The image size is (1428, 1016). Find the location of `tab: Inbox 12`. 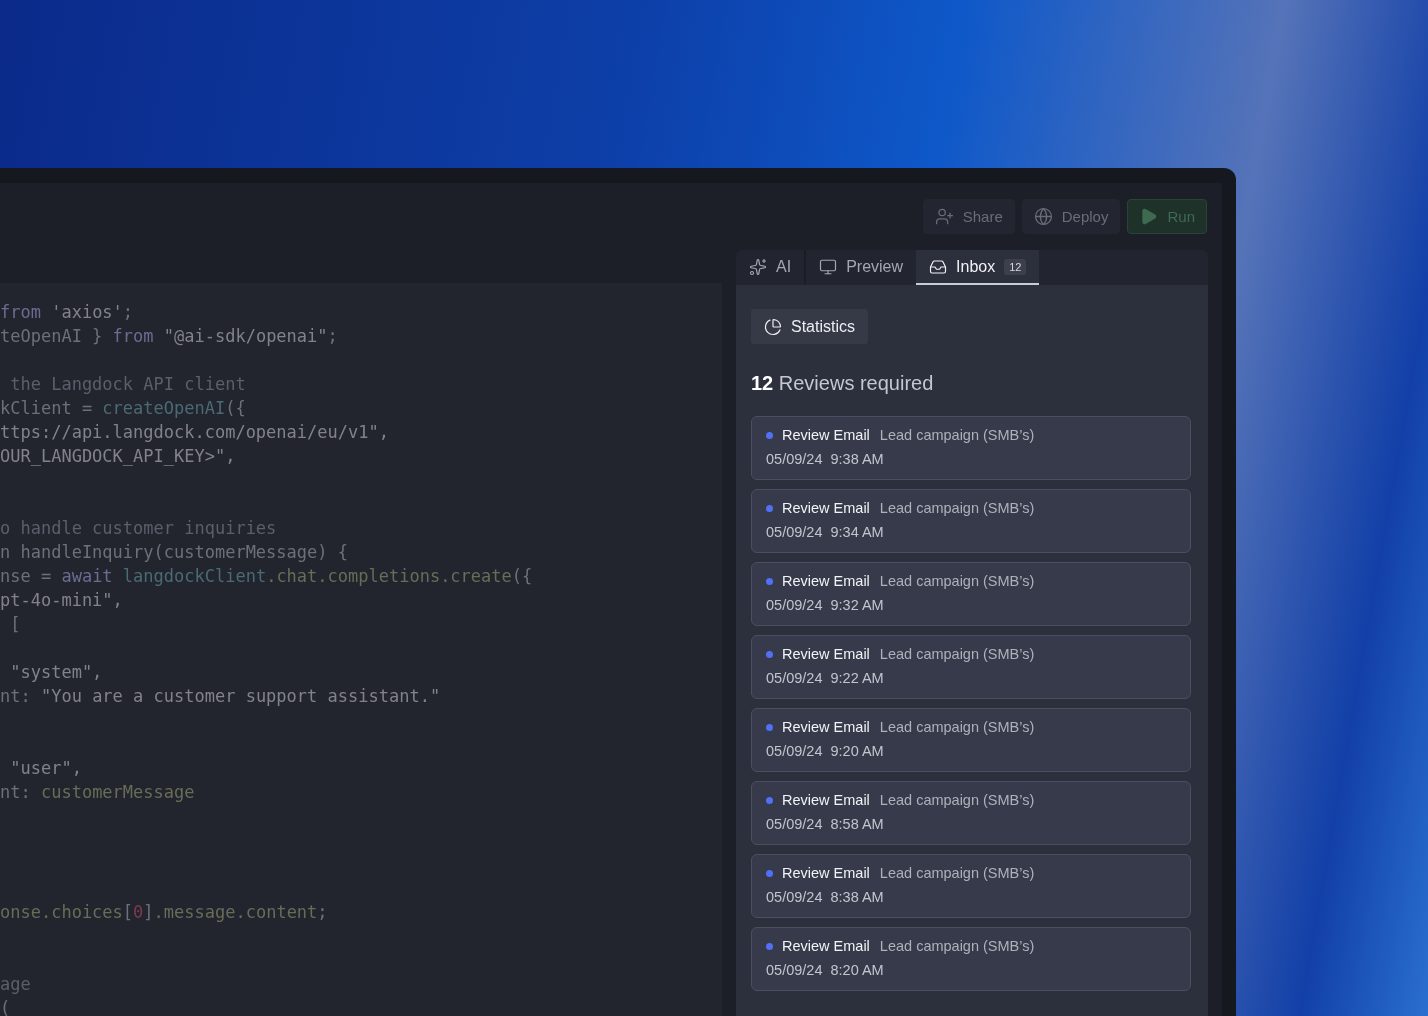

tab: Inbox 12 is located at coordinates (978, 267).